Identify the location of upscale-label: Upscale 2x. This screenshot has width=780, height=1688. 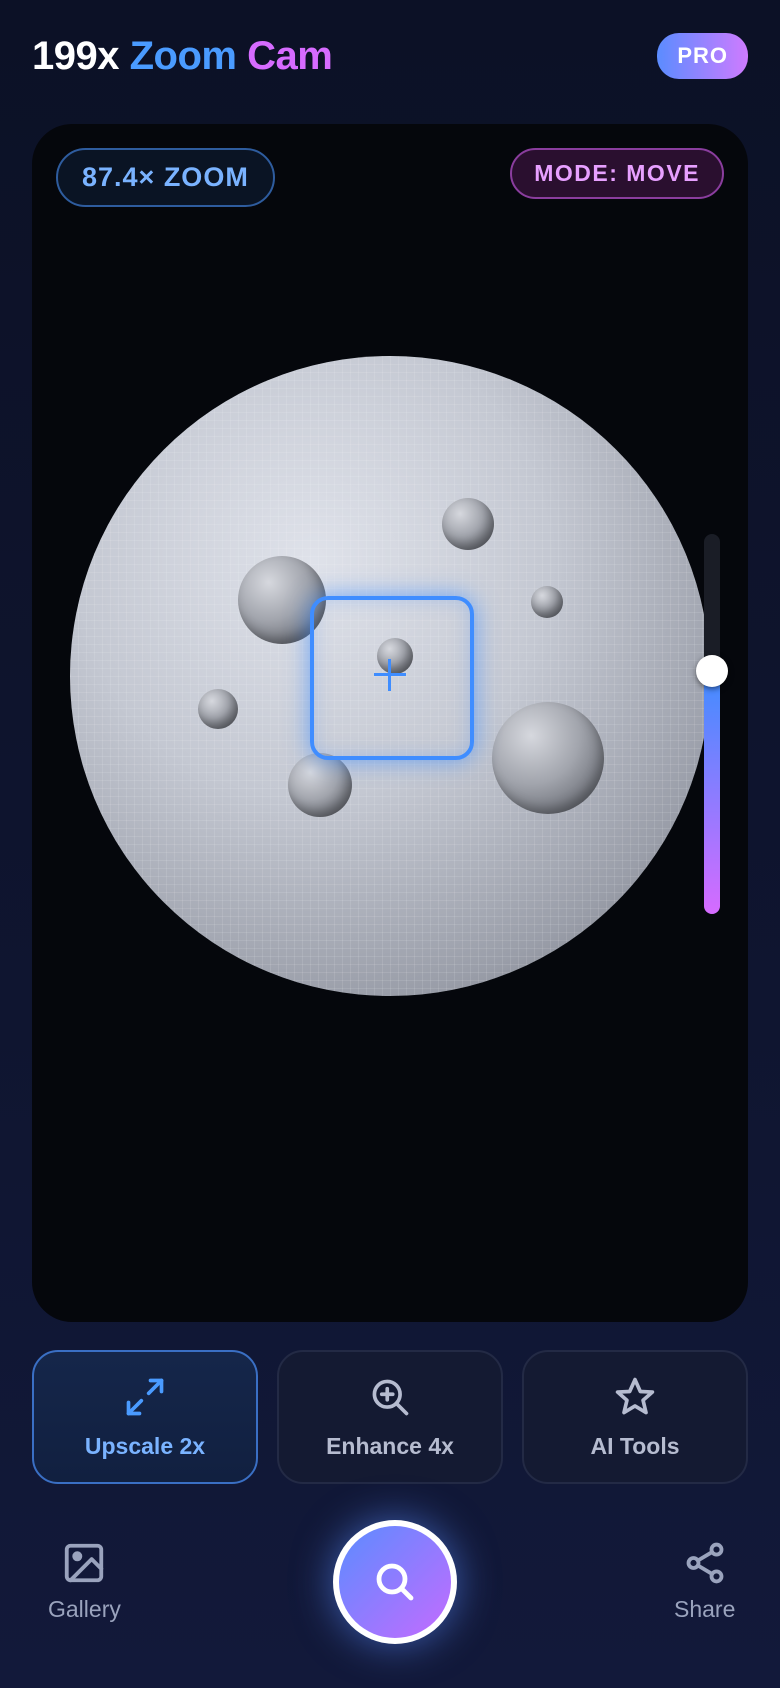
(145, 1445).